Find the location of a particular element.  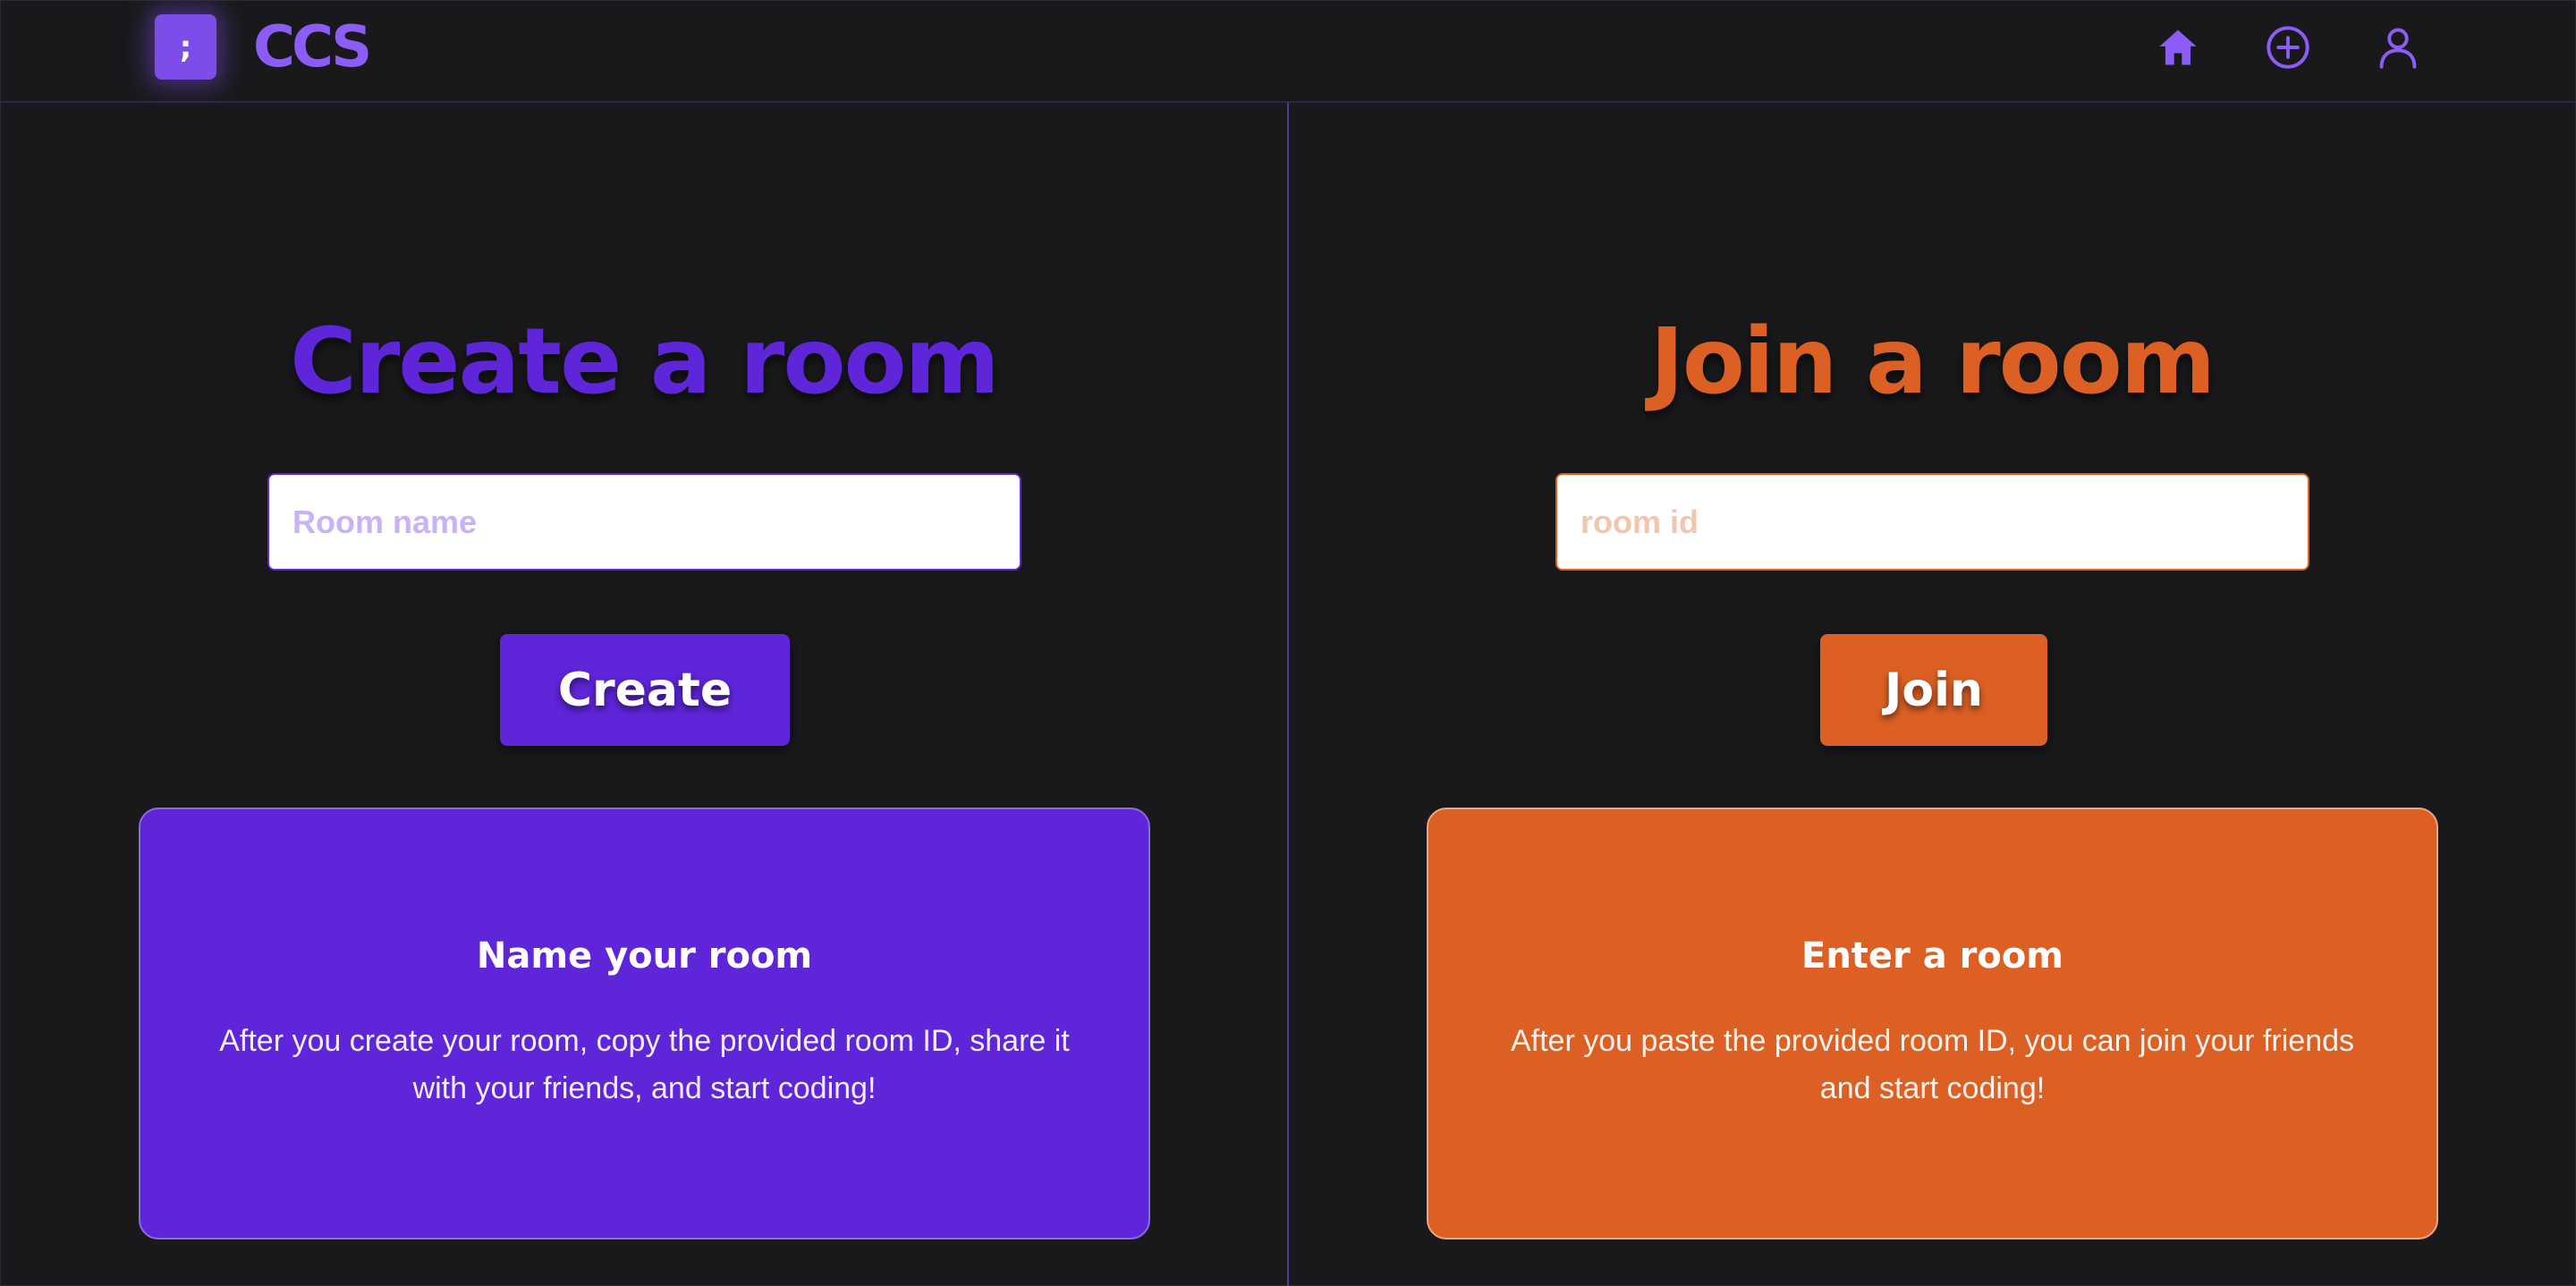

plus-circle-icon-glyph is located at coordinates (2288, 47).